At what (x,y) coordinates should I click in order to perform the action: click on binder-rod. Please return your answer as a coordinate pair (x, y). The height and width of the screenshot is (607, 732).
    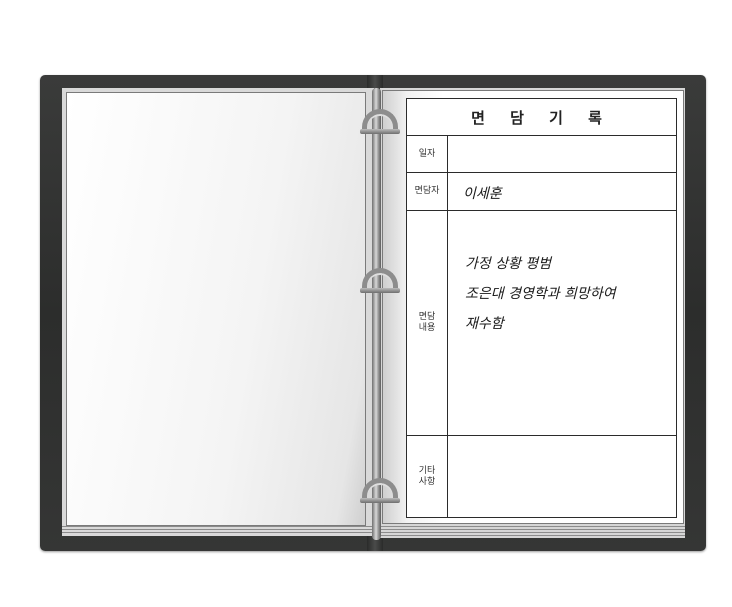
    Looking at the image, I should click on (376, 314).